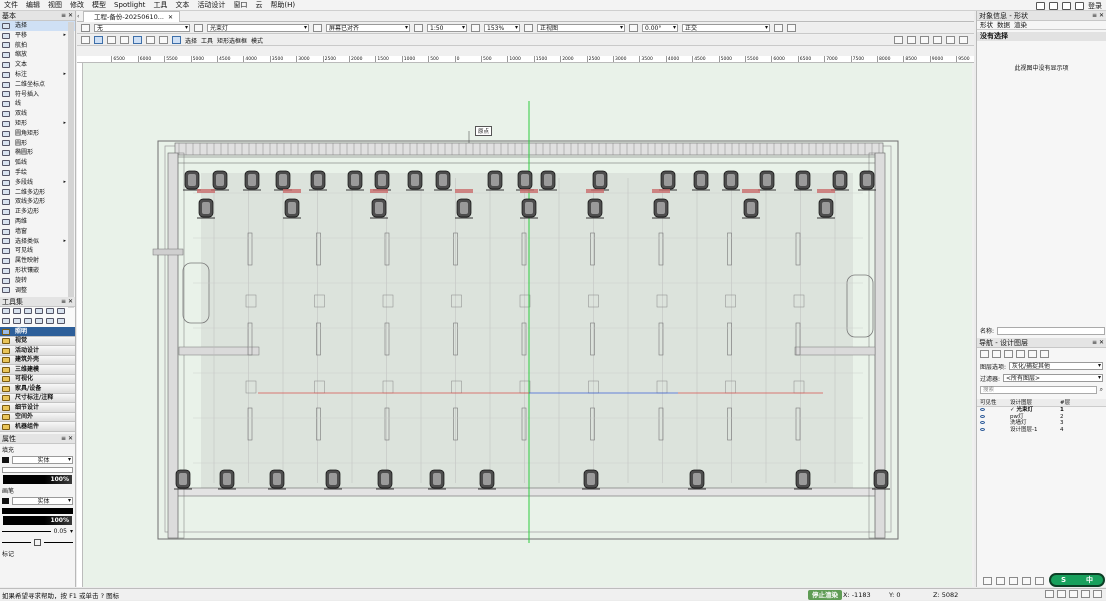 The image size is (1106, 601). I want to click on zoom-icon, so click(475, 28).